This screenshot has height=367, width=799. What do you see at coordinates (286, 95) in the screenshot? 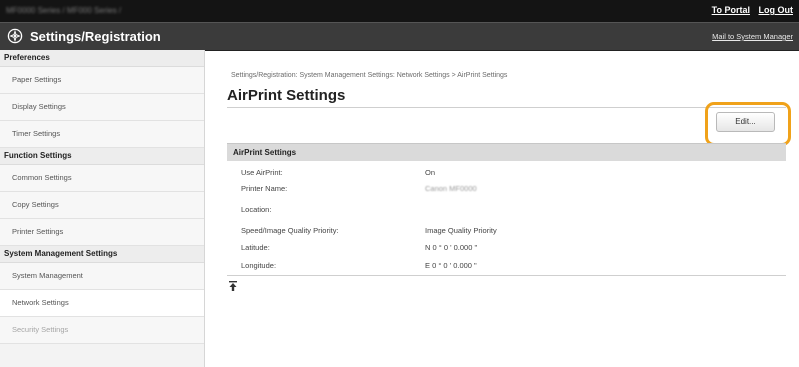
I see `page-title: AirPrint Settings` at bounding box center [286, 95].